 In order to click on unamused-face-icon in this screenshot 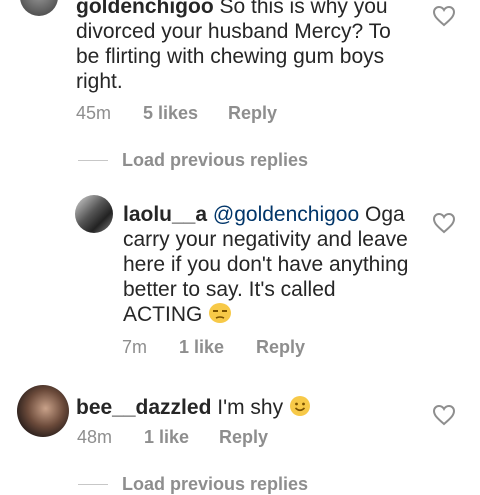, I will do `click(220, 313)`.